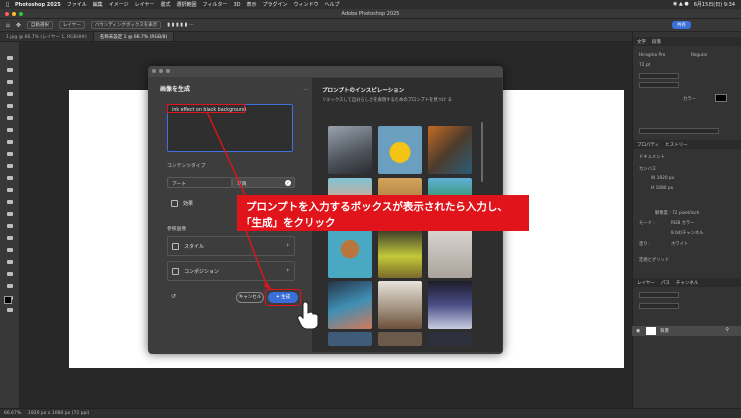 The image size is (741, 418). What do you see at coordinates (10, 202) in the screenshot?
I see `gradient-tool-icon` at bounding box center [10, 202].